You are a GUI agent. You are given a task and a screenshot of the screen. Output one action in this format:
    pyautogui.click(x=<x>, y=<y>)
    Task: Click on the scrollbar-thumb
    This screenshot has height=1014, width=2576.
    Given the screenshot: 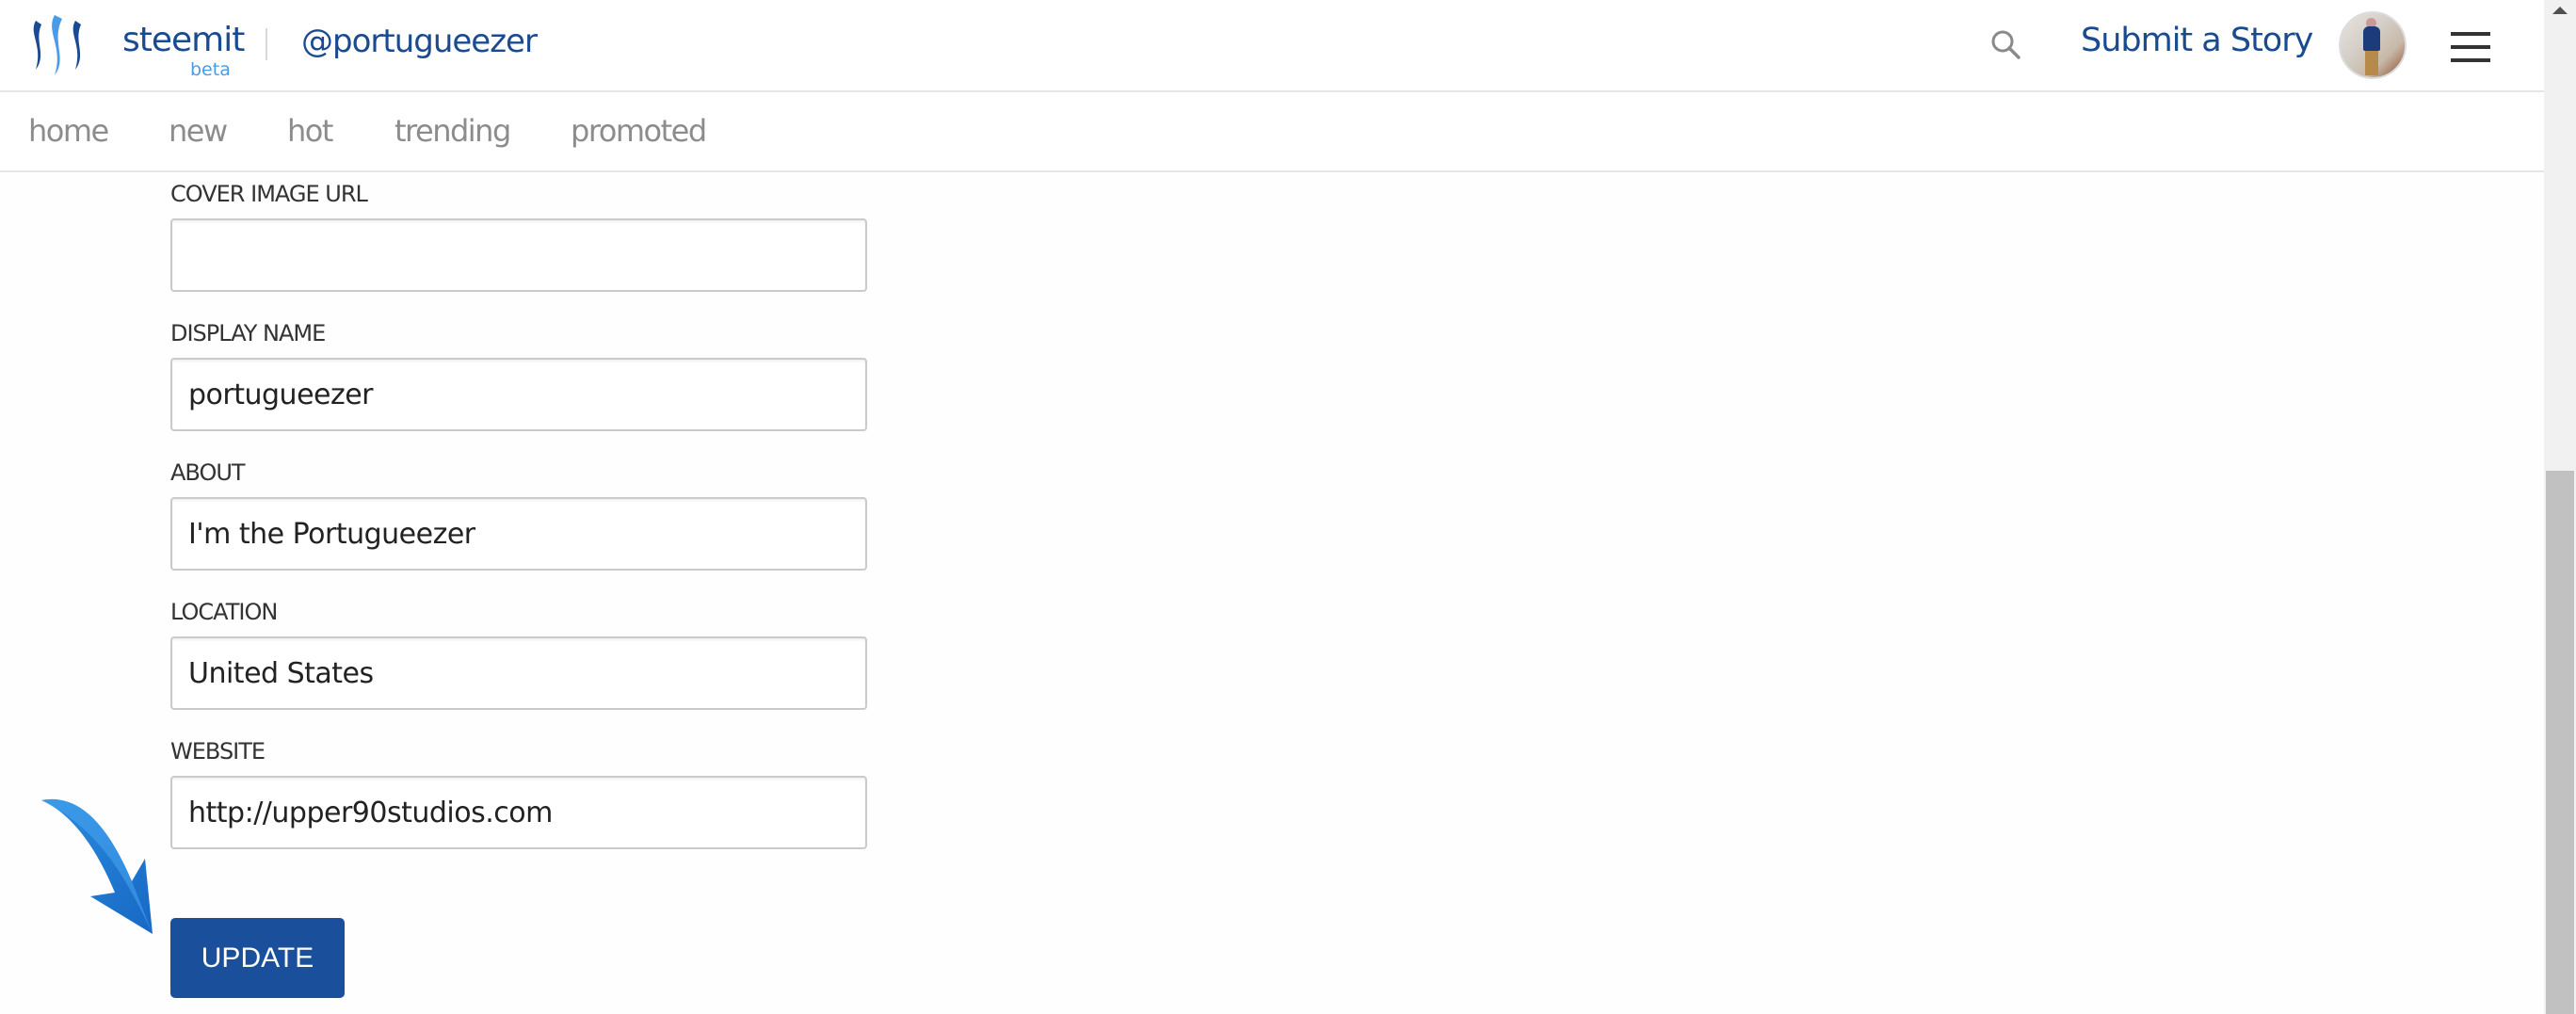 What is the action you would take?
    pyautogui.click(x=2560, y=742)
    